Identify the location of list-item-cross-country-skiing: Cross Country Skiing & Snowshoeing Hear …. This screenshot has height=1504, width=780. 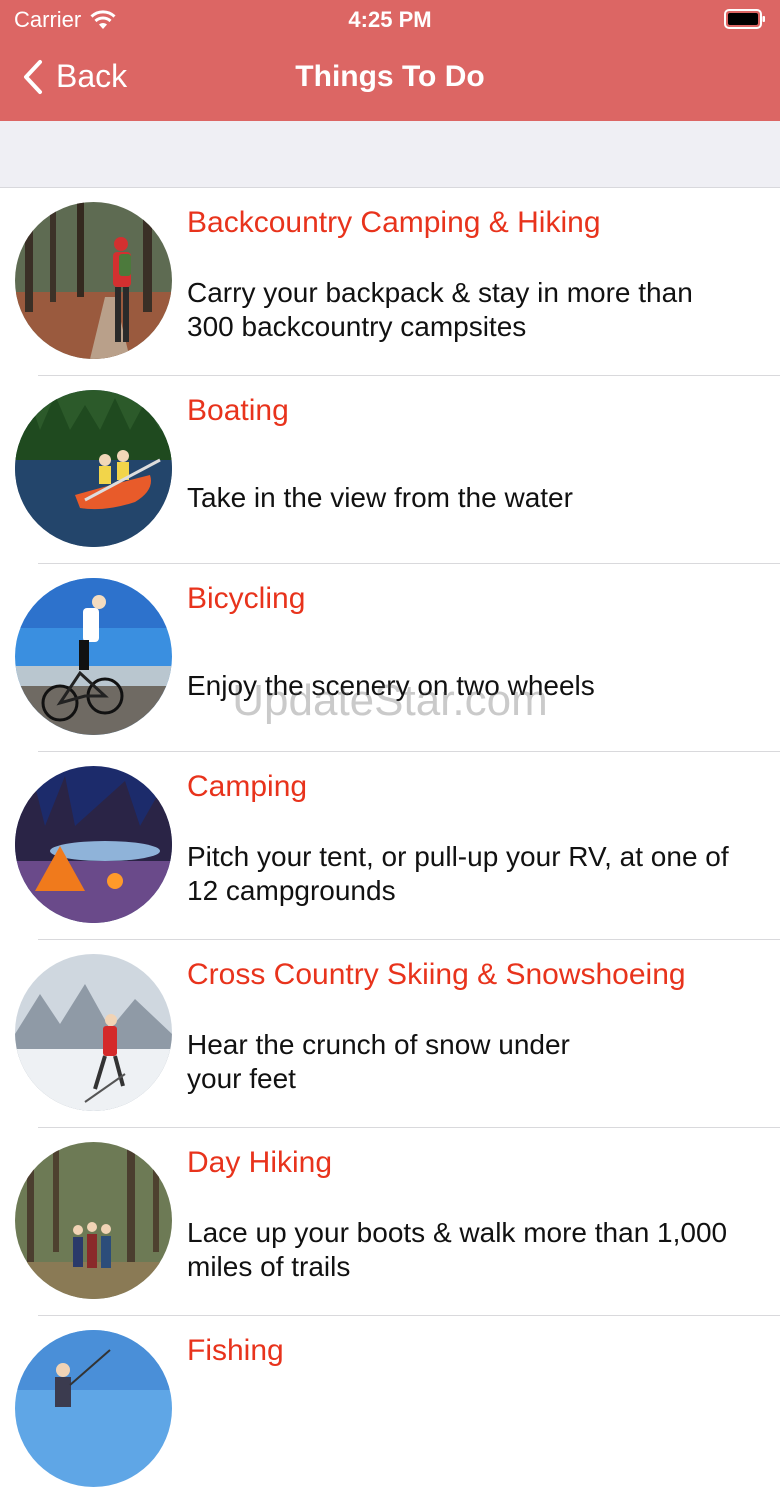
(390, 1034).